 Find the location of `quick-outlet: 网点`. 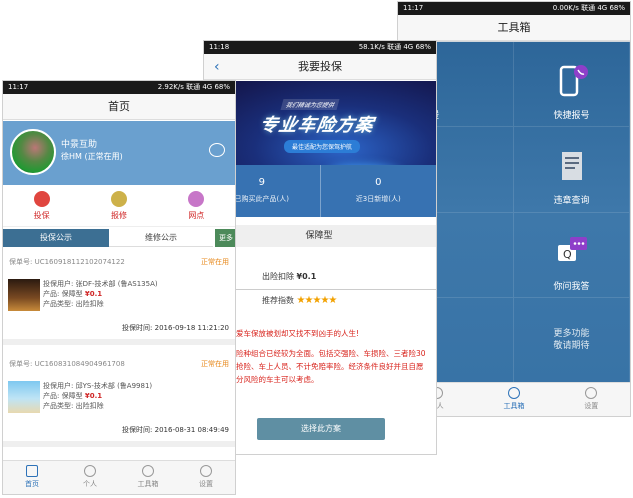

quick-outlet: 网点 is located at coordinates (196, 205).